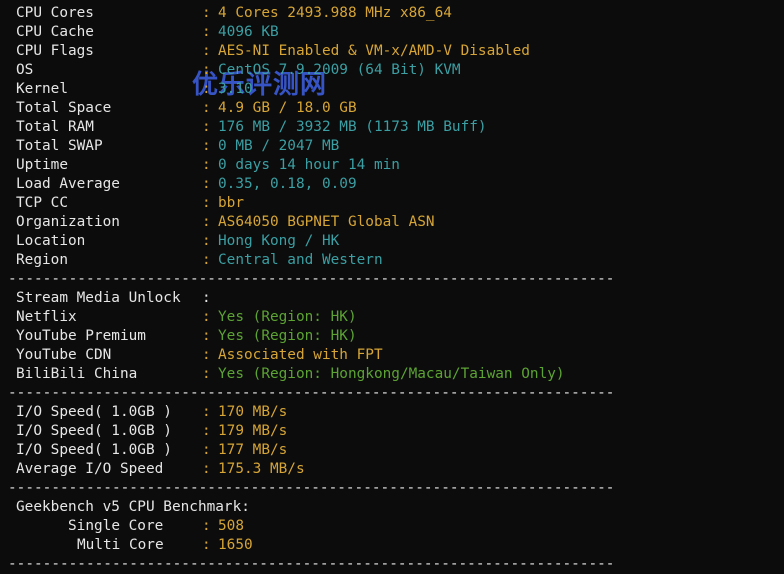 The image size is (784, 574). What do you see at coordinates (55, 32) in the screenshot?
I see `sysinfo-cpu-cache-label: CPU Cache` at bounding box center [55, 32].